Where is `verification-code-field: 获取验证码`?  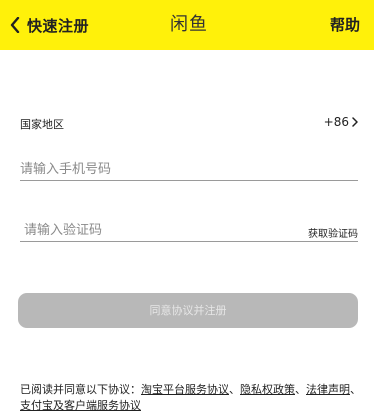
verification-code-field: 获取验证码 is located at coordinates (189, 230).